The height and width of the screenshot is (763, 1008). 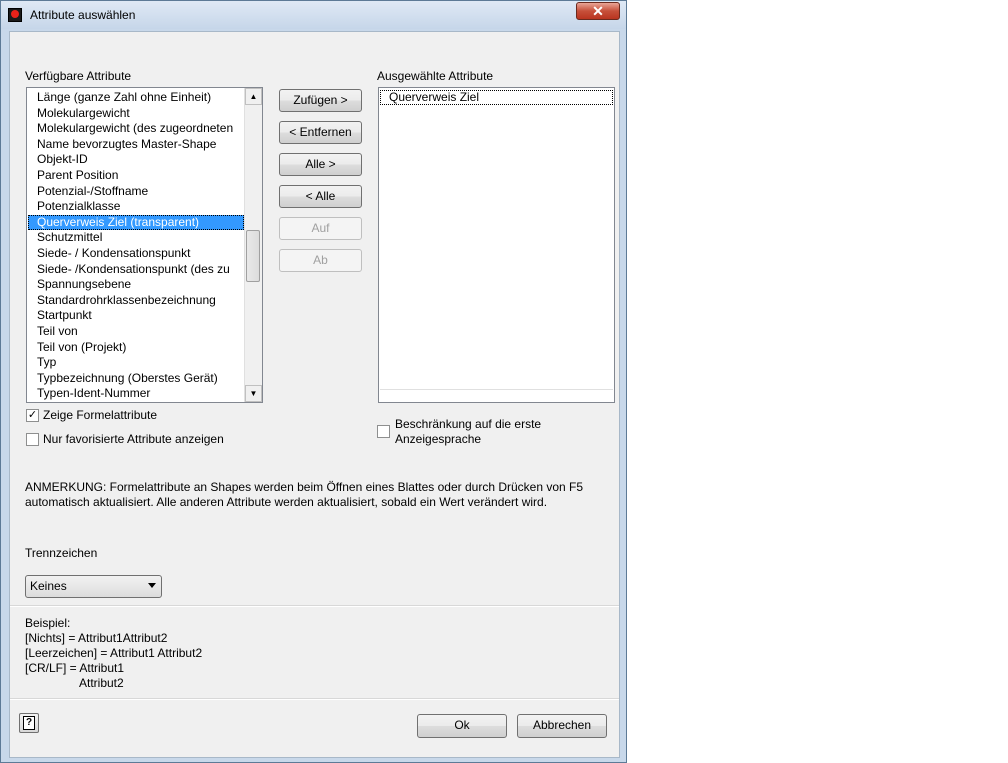 I want to click on add-all-button: Alle >, so click(x=320, y=164).